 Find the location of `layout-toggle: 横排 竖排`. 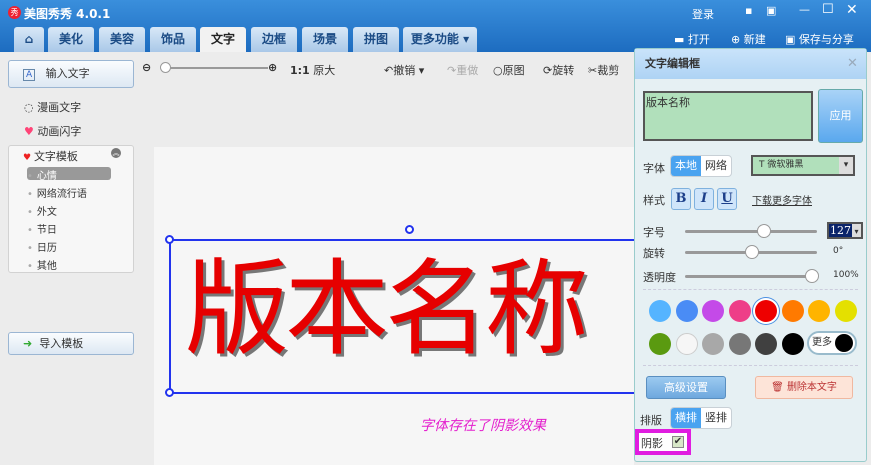

layout-toggle: 横排 竖排 is located at coordinates (701, 418).